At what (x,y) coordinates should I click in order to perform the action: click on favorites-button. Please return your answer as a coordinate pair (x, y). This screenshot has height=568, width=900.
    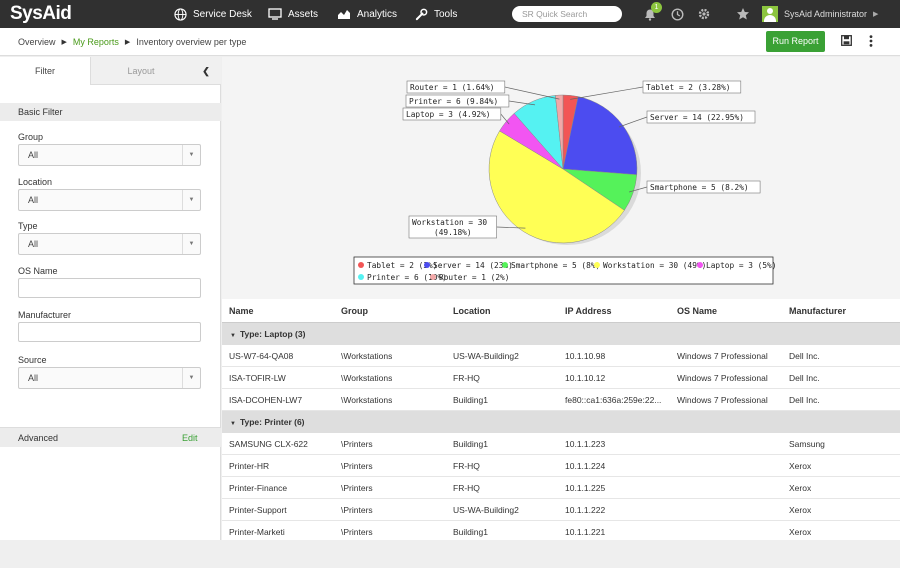
    Looking at the image, I should click on (743, 14).